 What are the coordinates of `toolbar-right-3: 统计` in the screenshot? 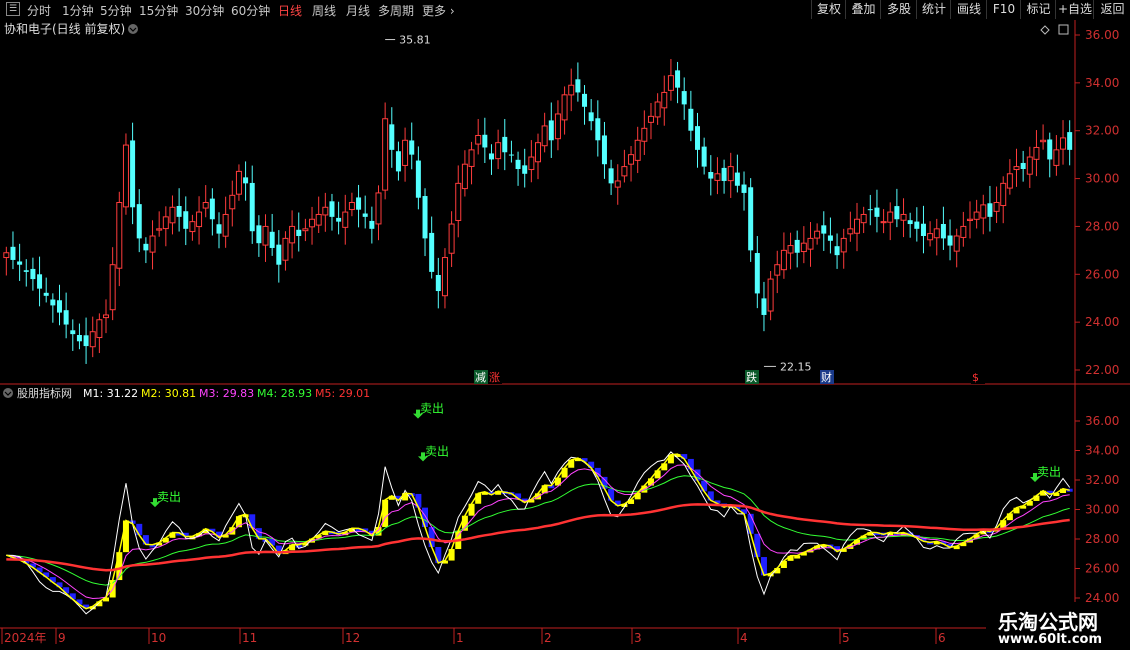 It's located at (933, 9).